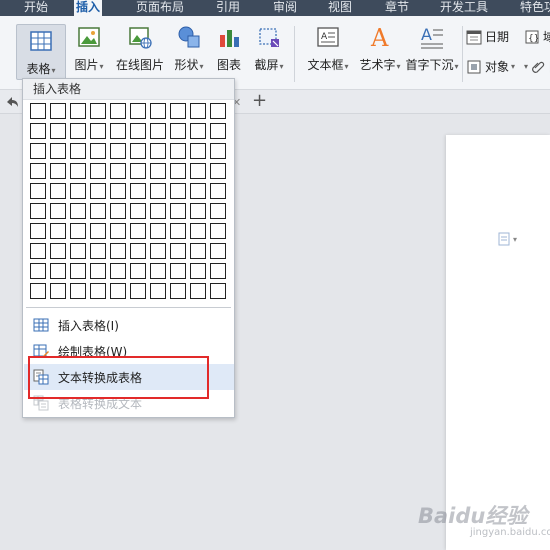  I want to click on new-tab-icon: +, so click(259, 101).